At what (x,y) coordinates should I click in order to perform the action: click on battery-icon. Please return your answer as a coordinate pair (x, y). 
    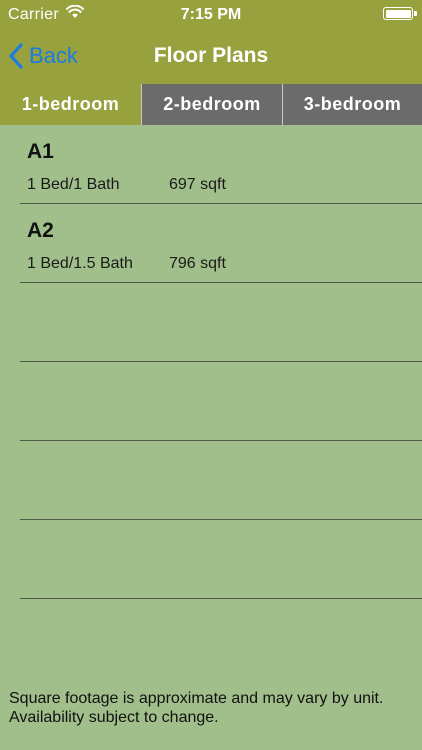
    Looking at the image, I should click on (400, 13).